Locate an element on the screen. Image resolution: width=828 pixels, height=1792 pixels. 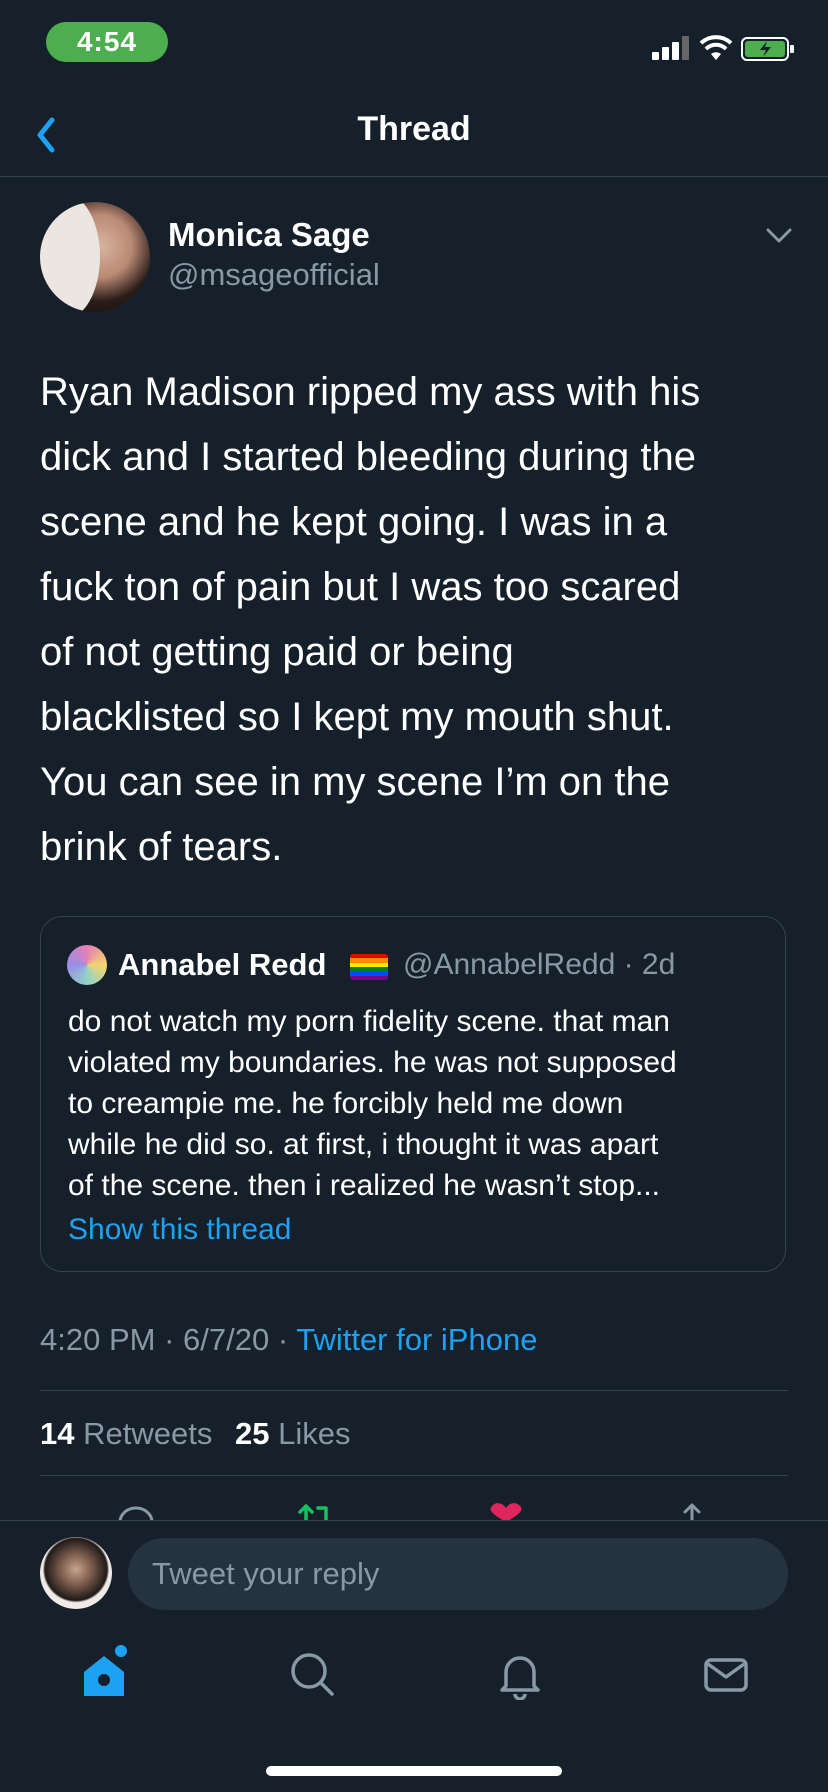
quoted-author-avatar is located at coordinates (87, 965).